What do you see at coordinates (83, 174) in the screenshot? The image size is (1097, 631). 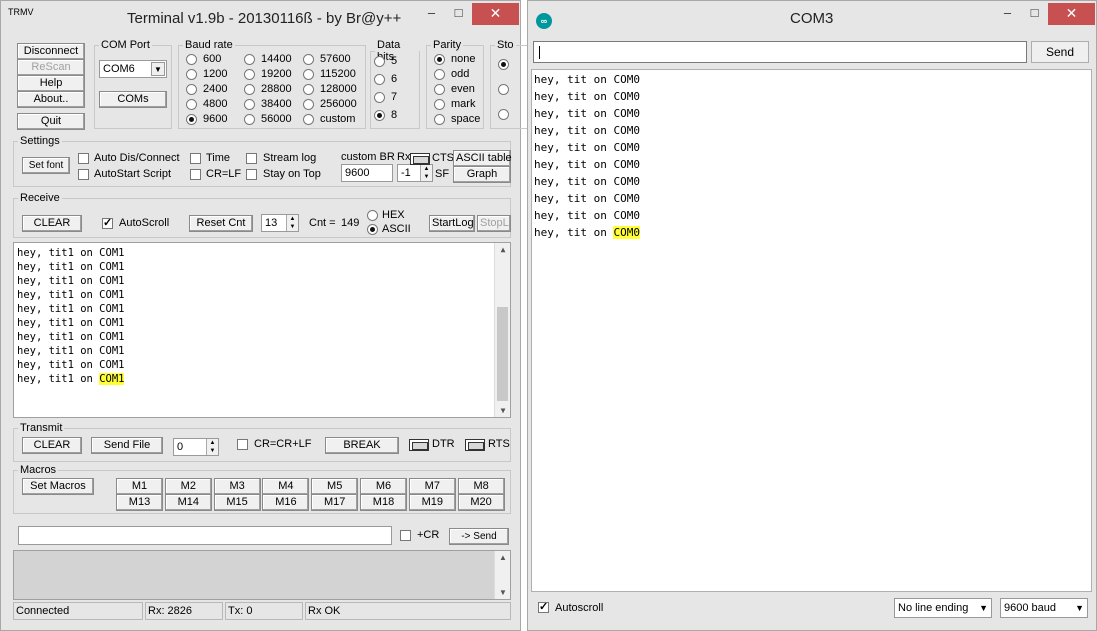 I see `autostart-script-checkbox` at bounding box center [83, 174].